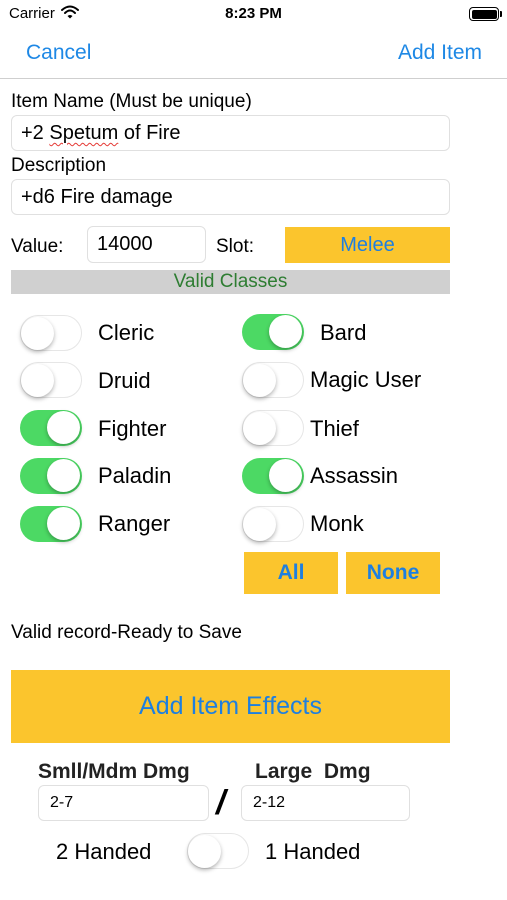  I want to click on valid-classes-header: Valid Classes, so click(230, 282).